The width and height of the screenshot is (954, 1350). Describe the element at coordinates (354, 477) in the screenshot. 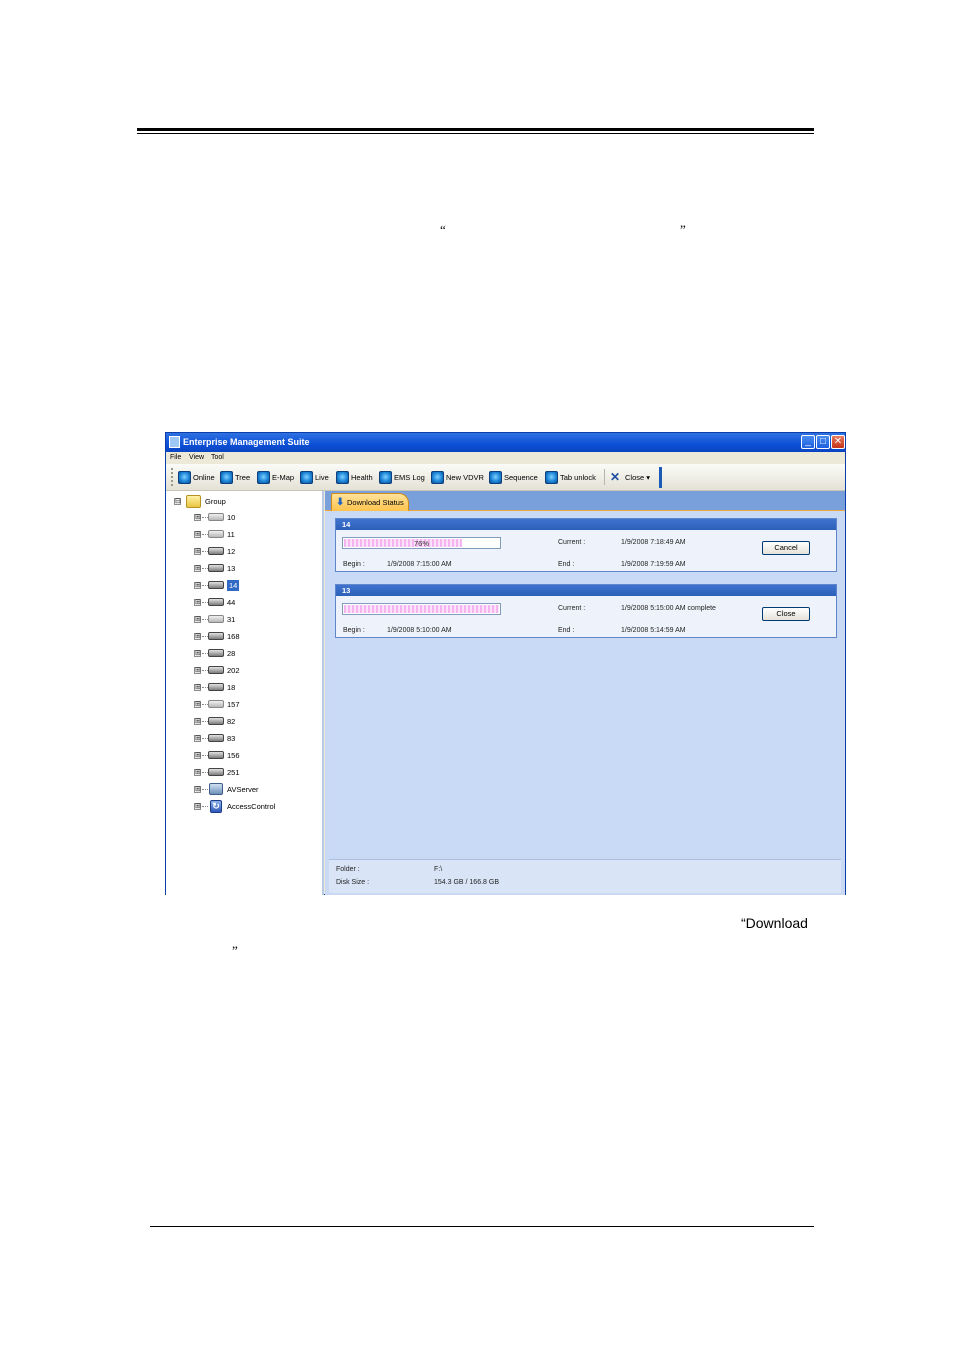

I see `toolbar-health-button: Health` at that location.